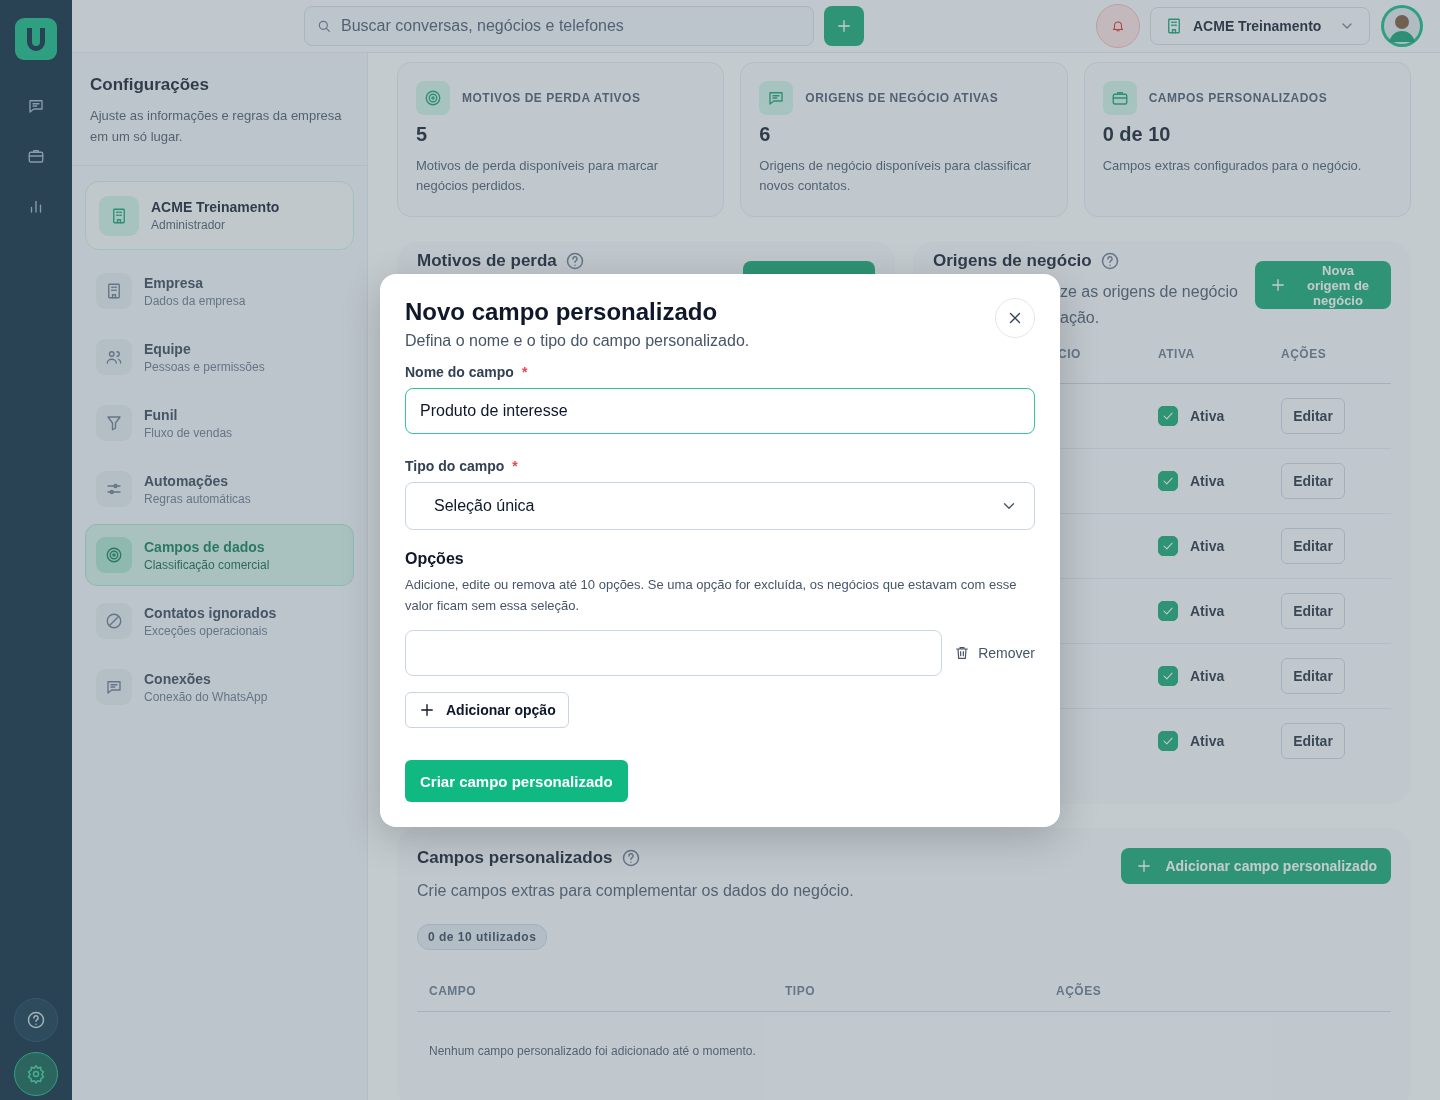  What do you see at coordinates (219, 423) in the screenshot?
I see `settings-nav-item: Funil Fluxo de vendas` at bounding box center [219, 423].